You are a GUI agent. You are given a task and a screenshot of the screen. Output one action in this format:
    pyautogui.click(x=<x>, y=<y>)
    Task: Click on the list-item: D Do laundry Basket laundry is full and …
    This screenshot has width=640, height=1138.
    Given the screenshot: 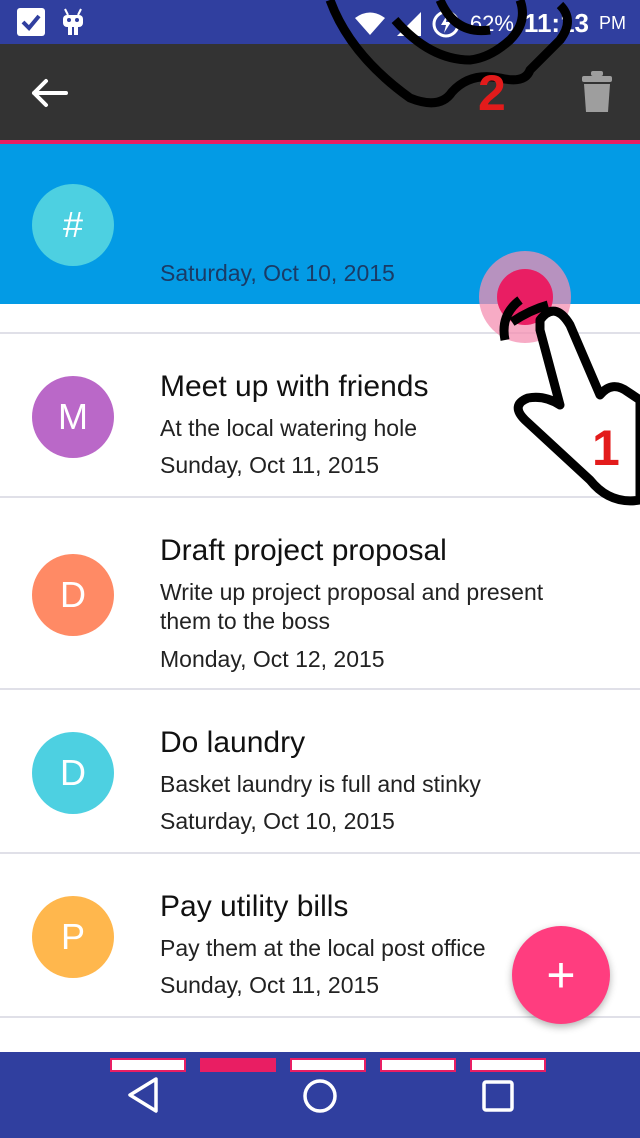 What is the action you would take?
    pyautogui.click(x=320, y=772)
    